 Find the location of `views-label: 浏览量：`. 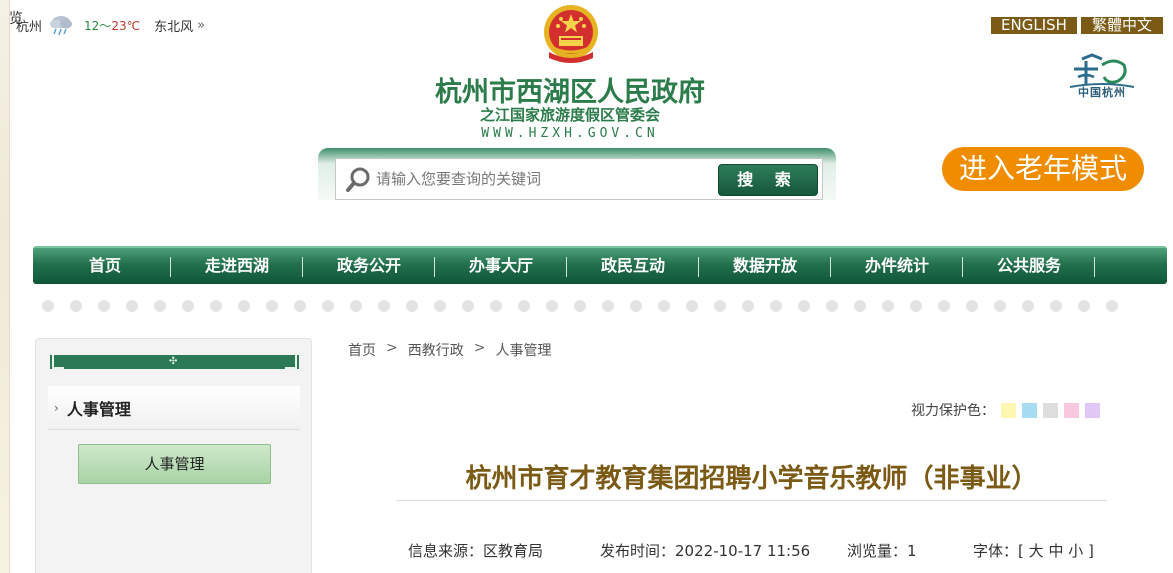

views-label: 浏览量： is located at coordinates (877, 551).